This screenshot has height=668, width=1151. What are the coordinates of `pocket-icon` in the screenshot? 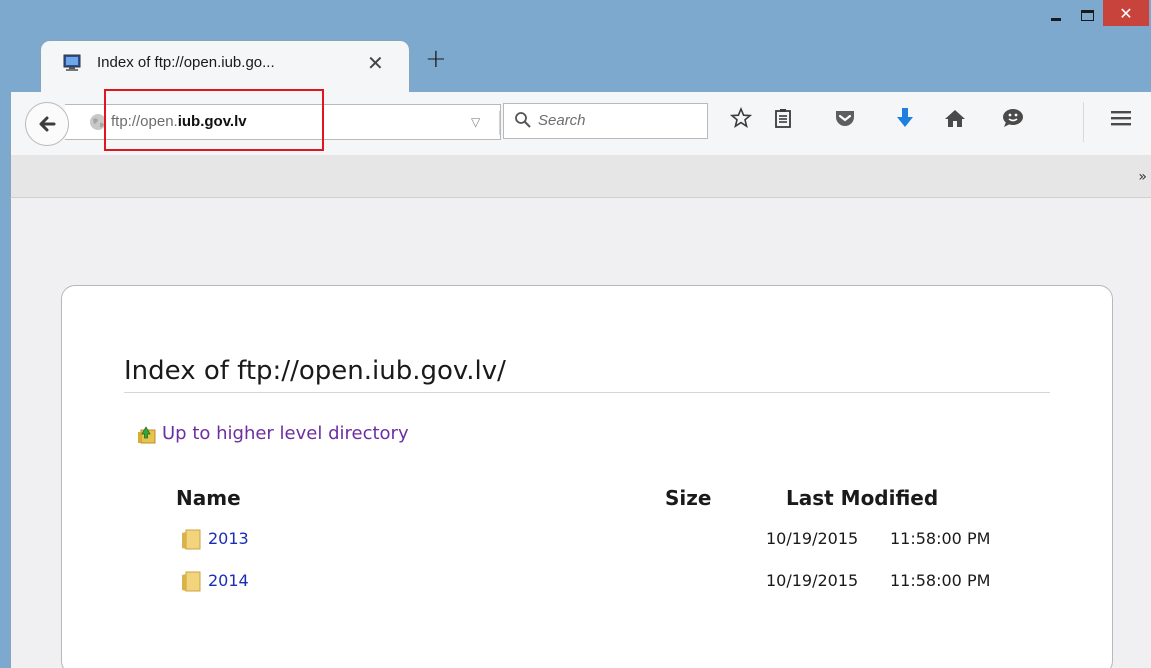 It's located at (845, 118).